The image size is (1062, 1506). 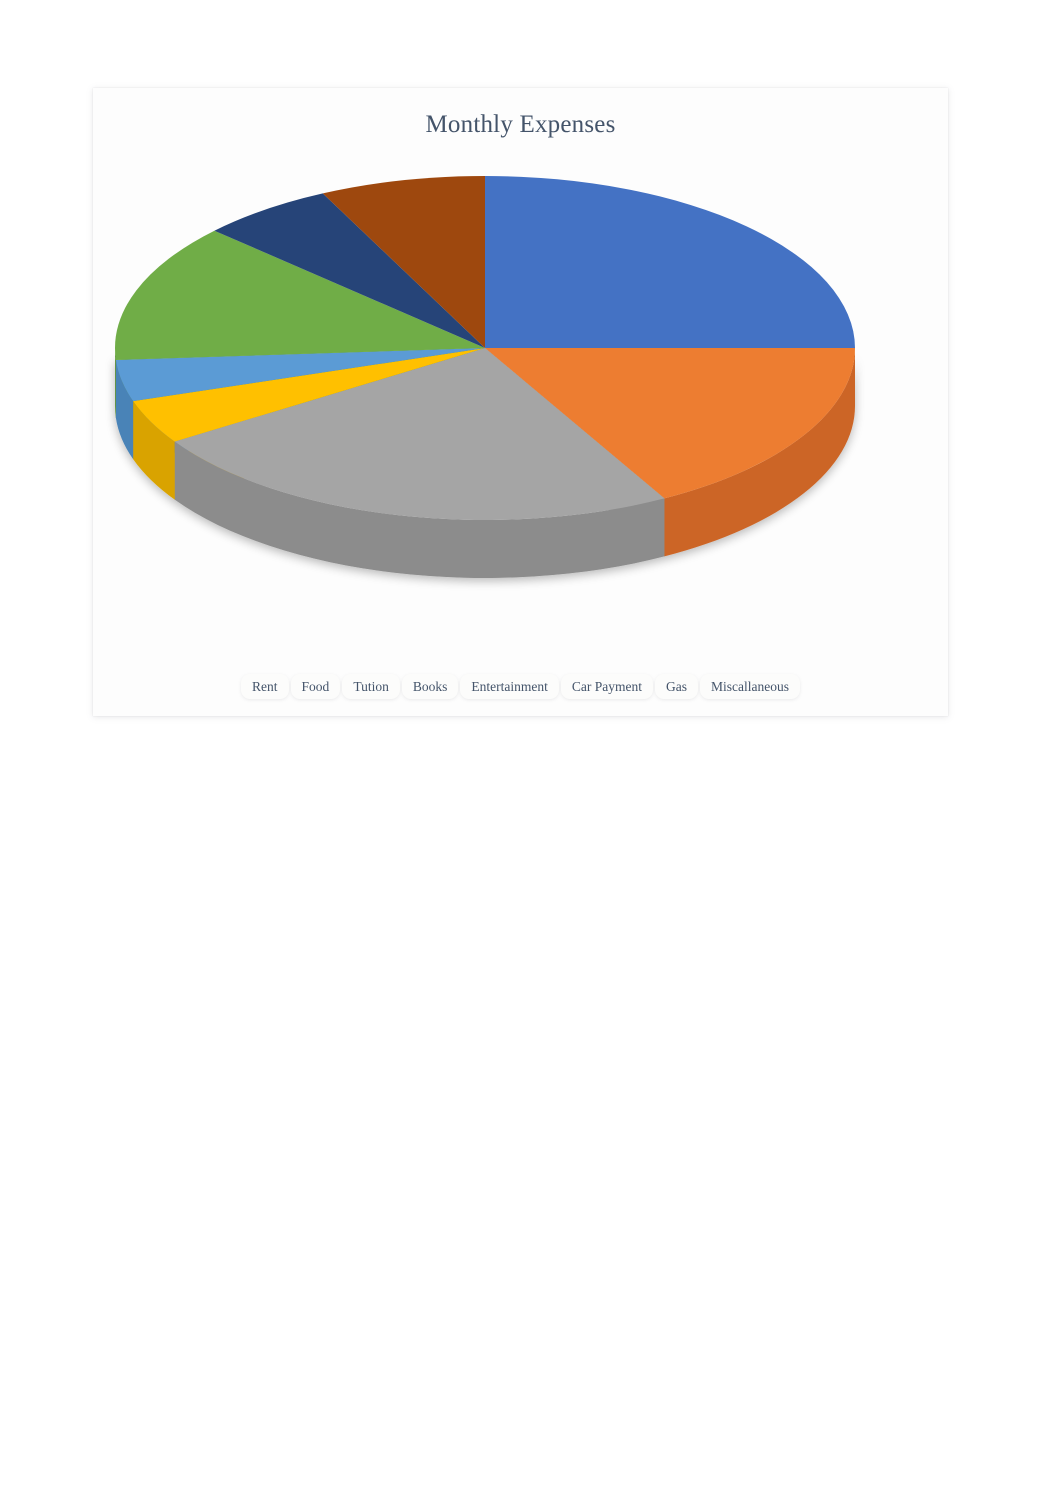 I want to click on legend-item: Miscallaneous, so click(x=749, y=686).